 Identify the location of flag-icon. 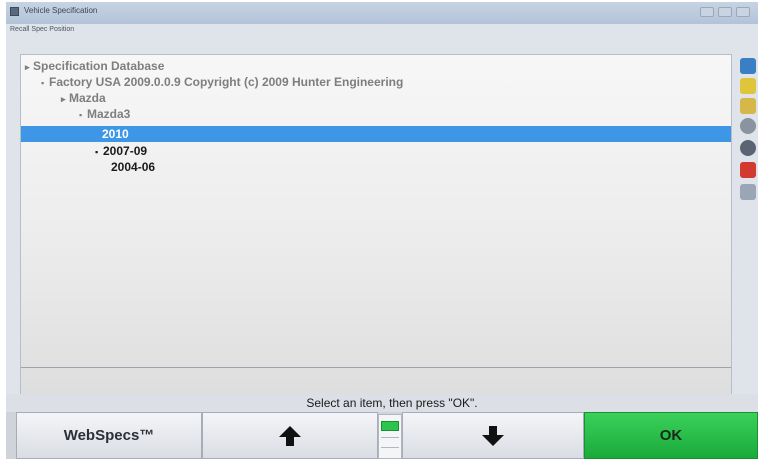
(748, 170).